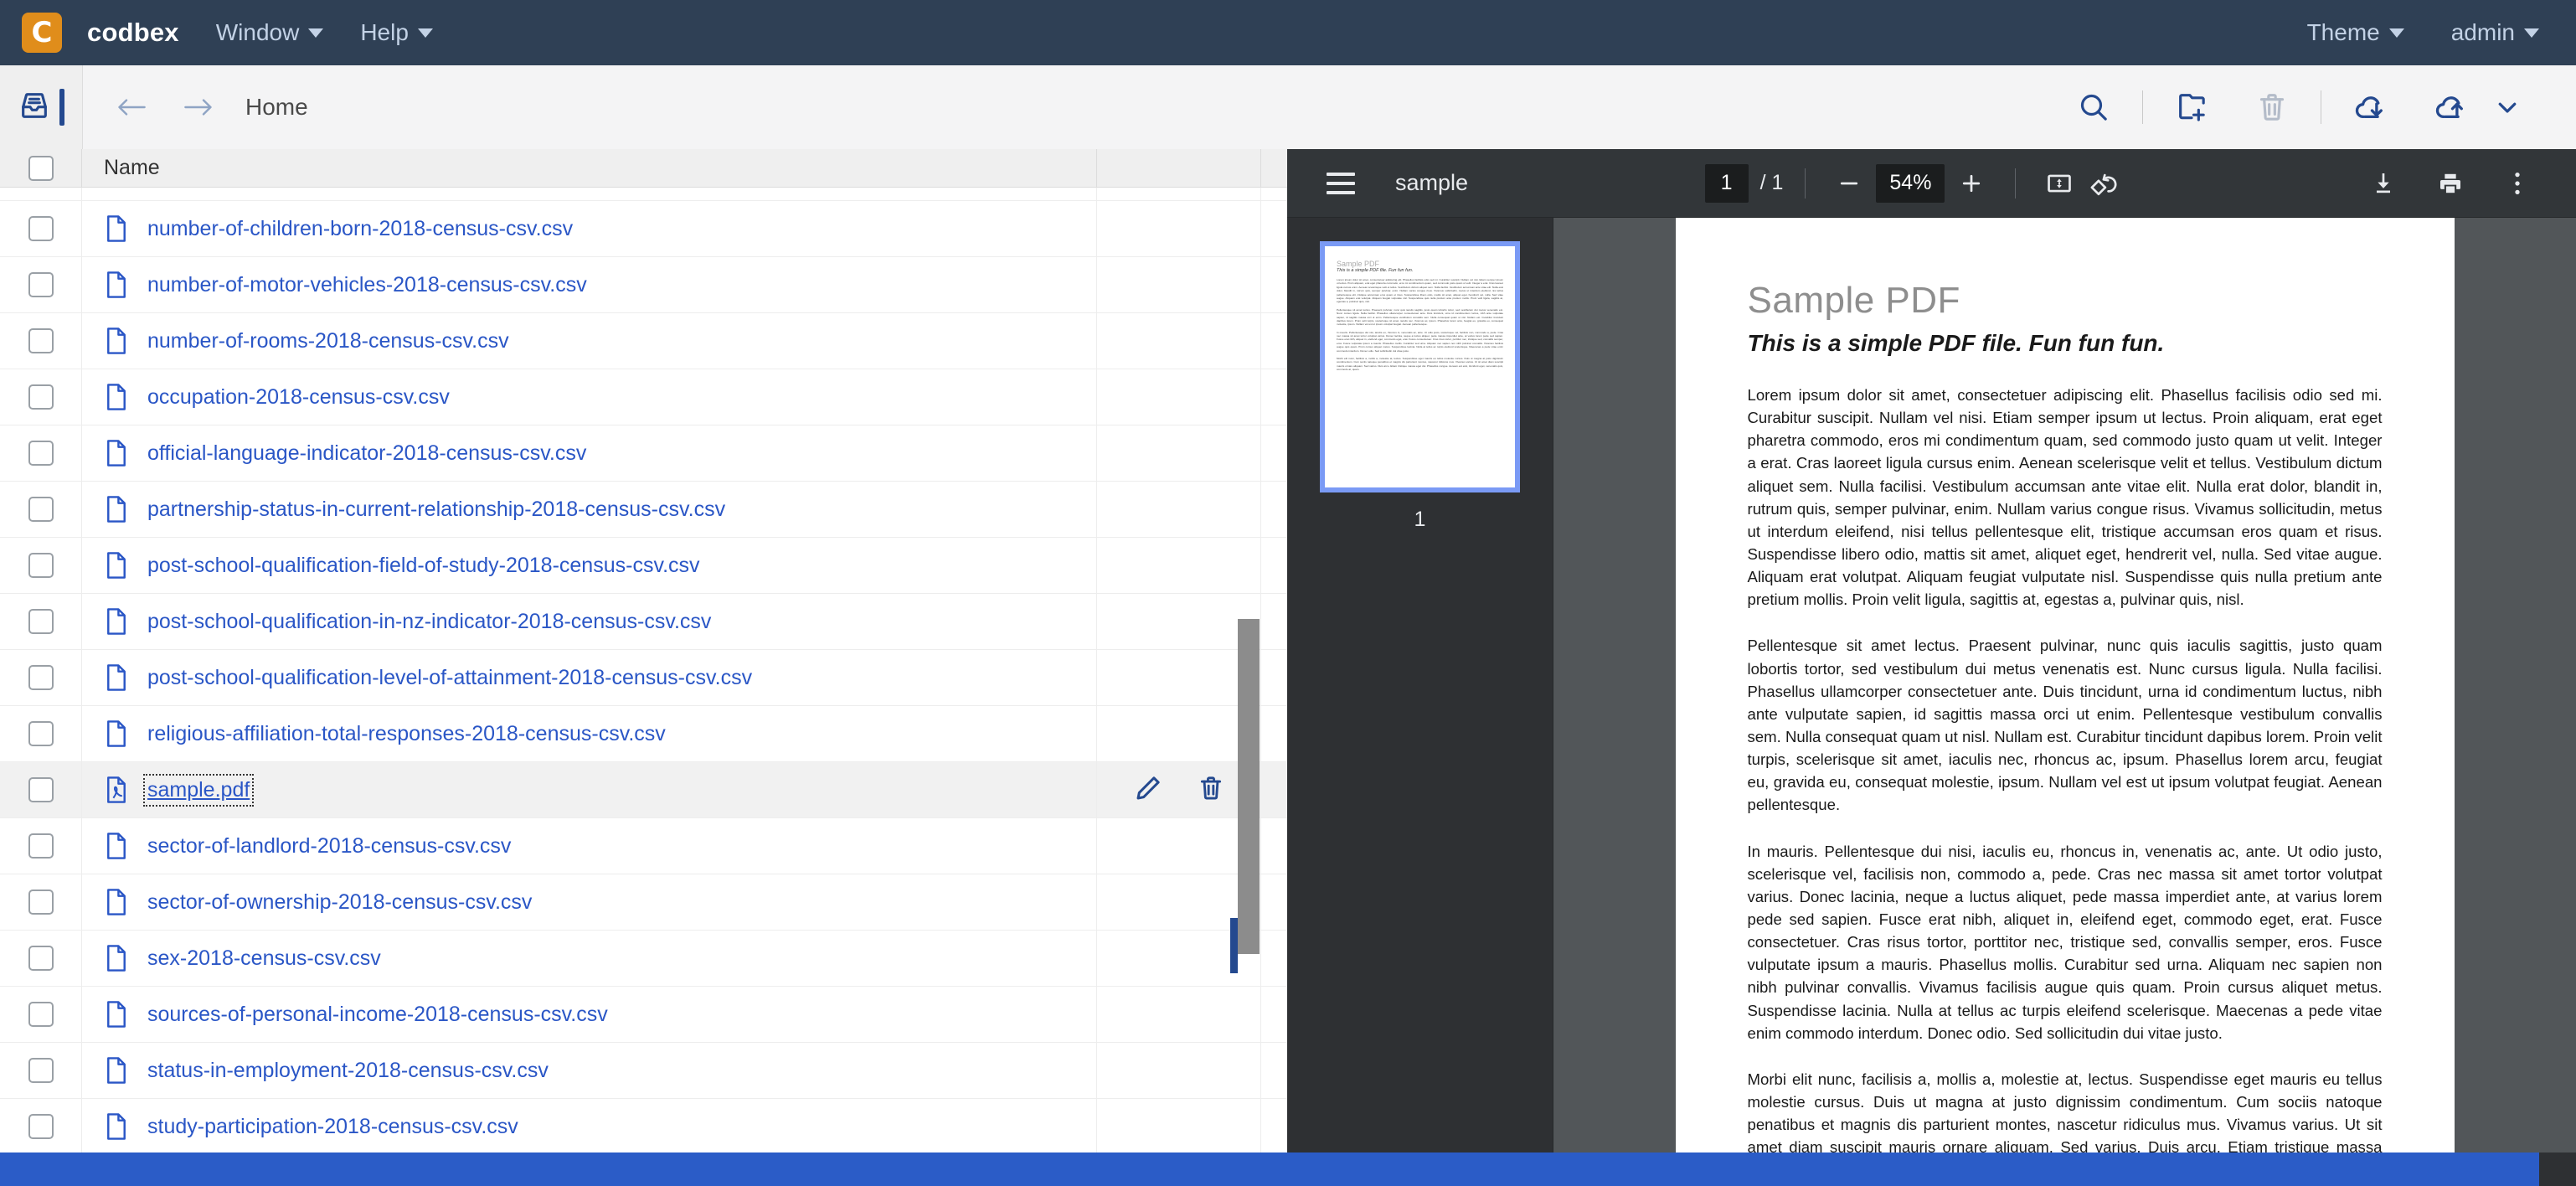  What do you see at coordinates (2103, 183) in the screenshot?
I see `rotate-icon` at bounding box center [2103, 183].